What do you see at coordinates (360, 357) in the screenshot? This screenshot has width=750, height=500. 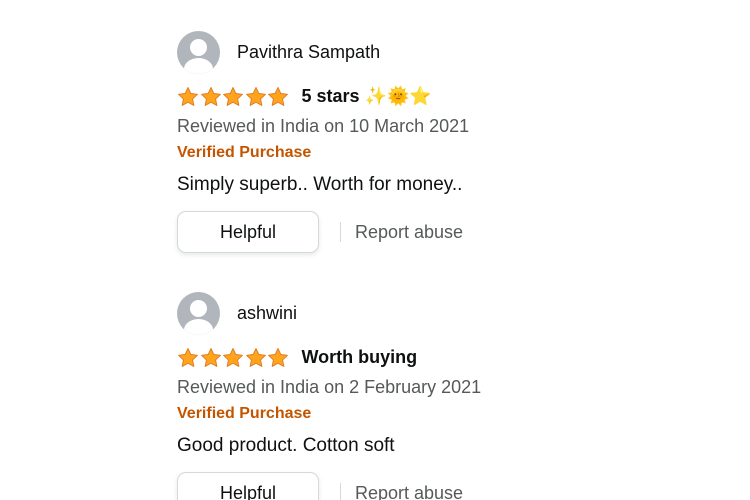 I see `review-title: Worth buying` at bounding box center [360, 357].